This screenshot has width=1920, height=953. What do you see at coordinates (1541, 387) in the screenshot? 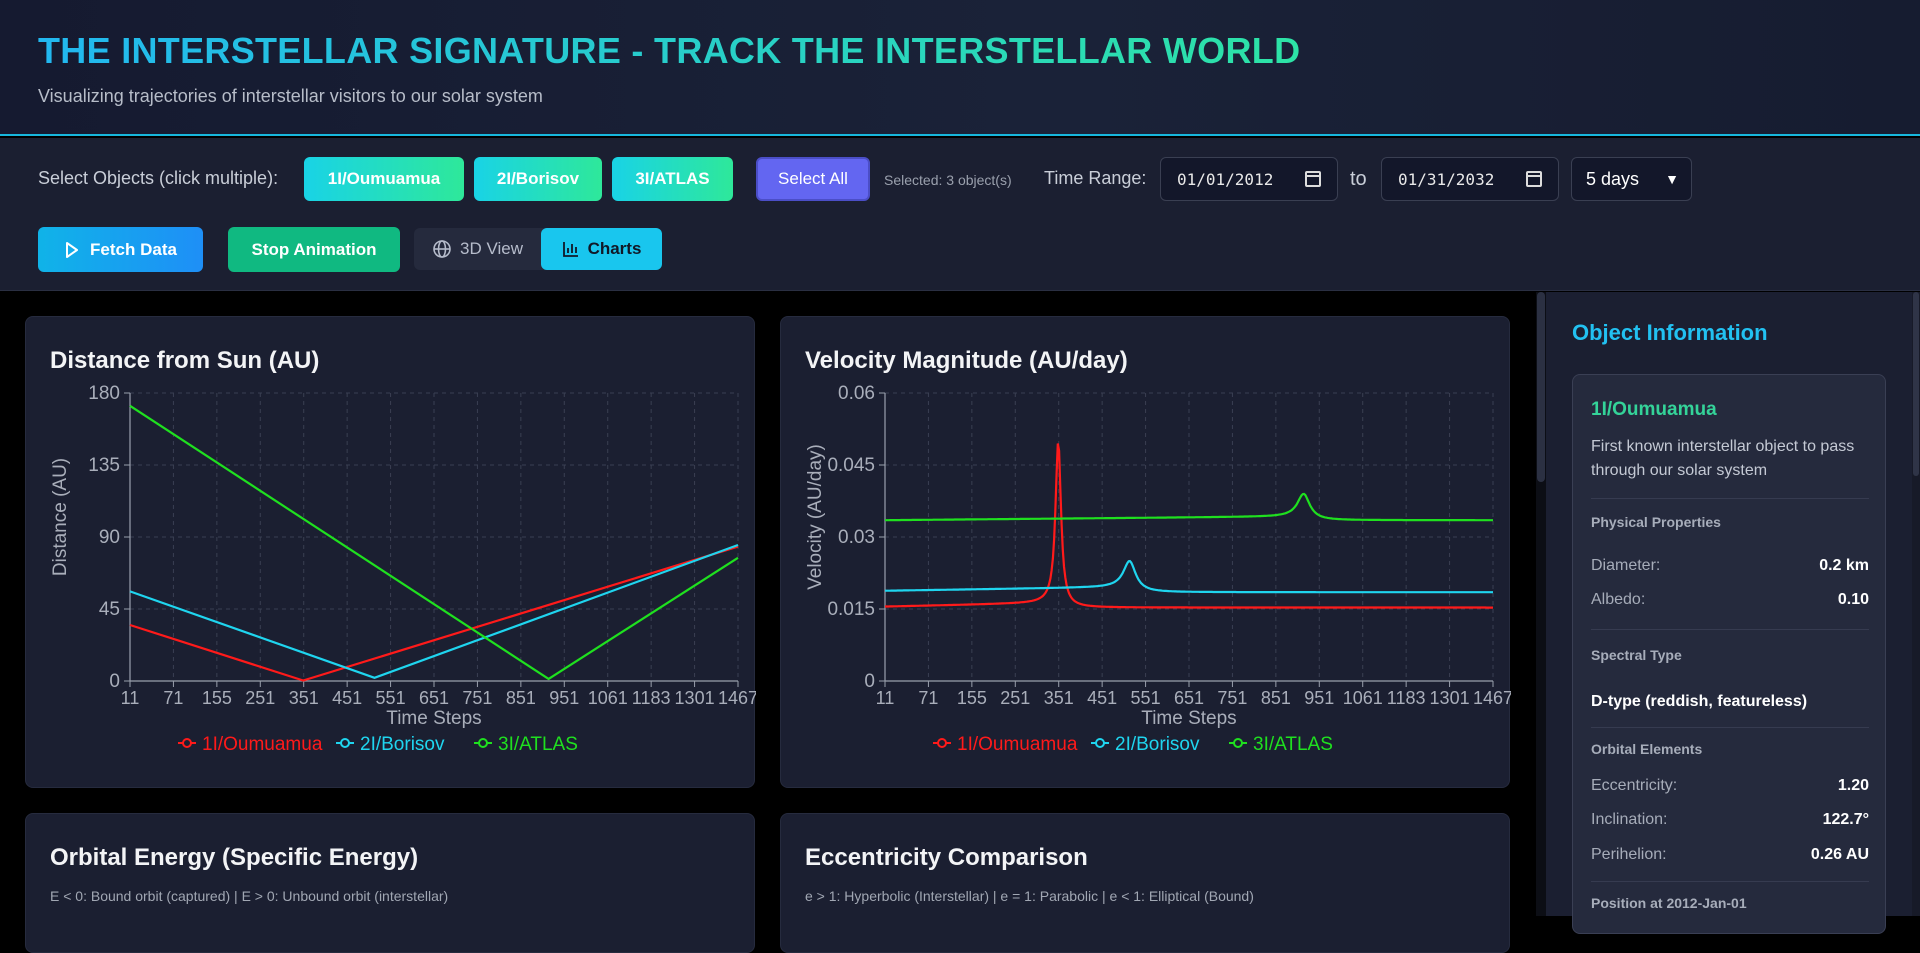
I see `main-scrollbar-thumb` at bounding box center [1541, 387].